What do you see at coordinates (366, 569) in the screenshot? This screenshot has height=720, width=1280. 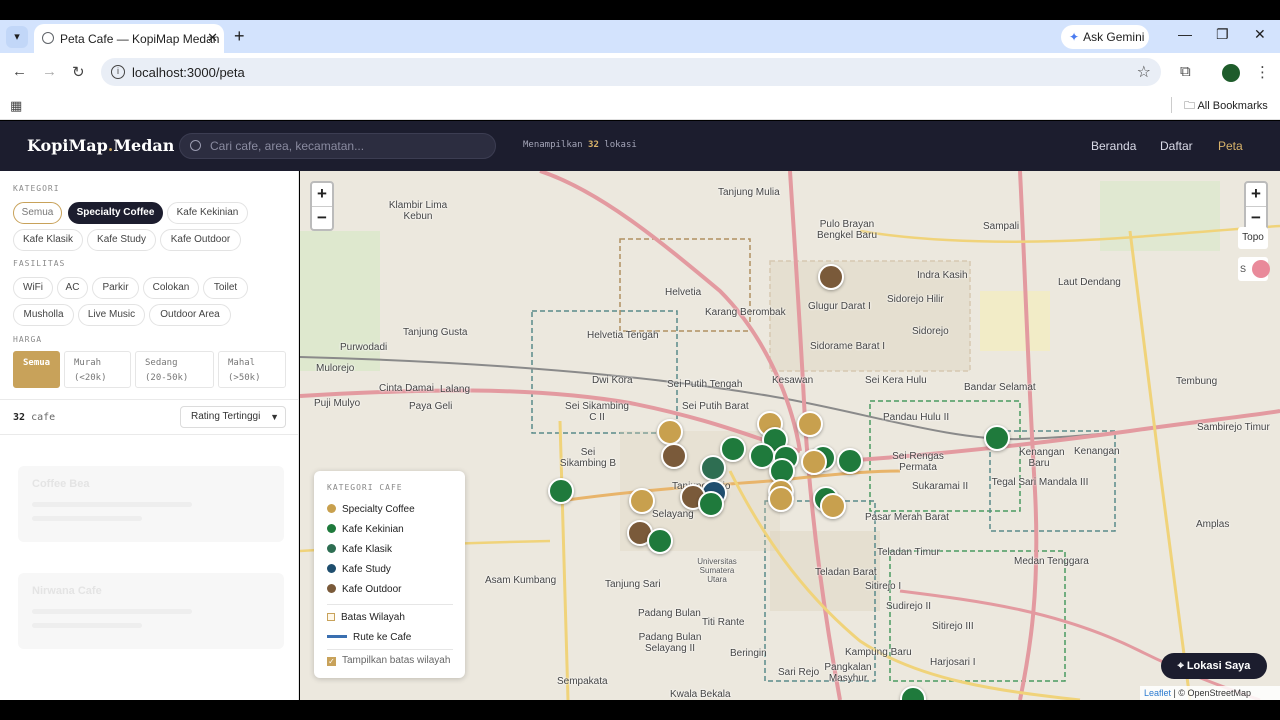 I see `legend-label: Kafe Study` at bounding box center [366, 569].